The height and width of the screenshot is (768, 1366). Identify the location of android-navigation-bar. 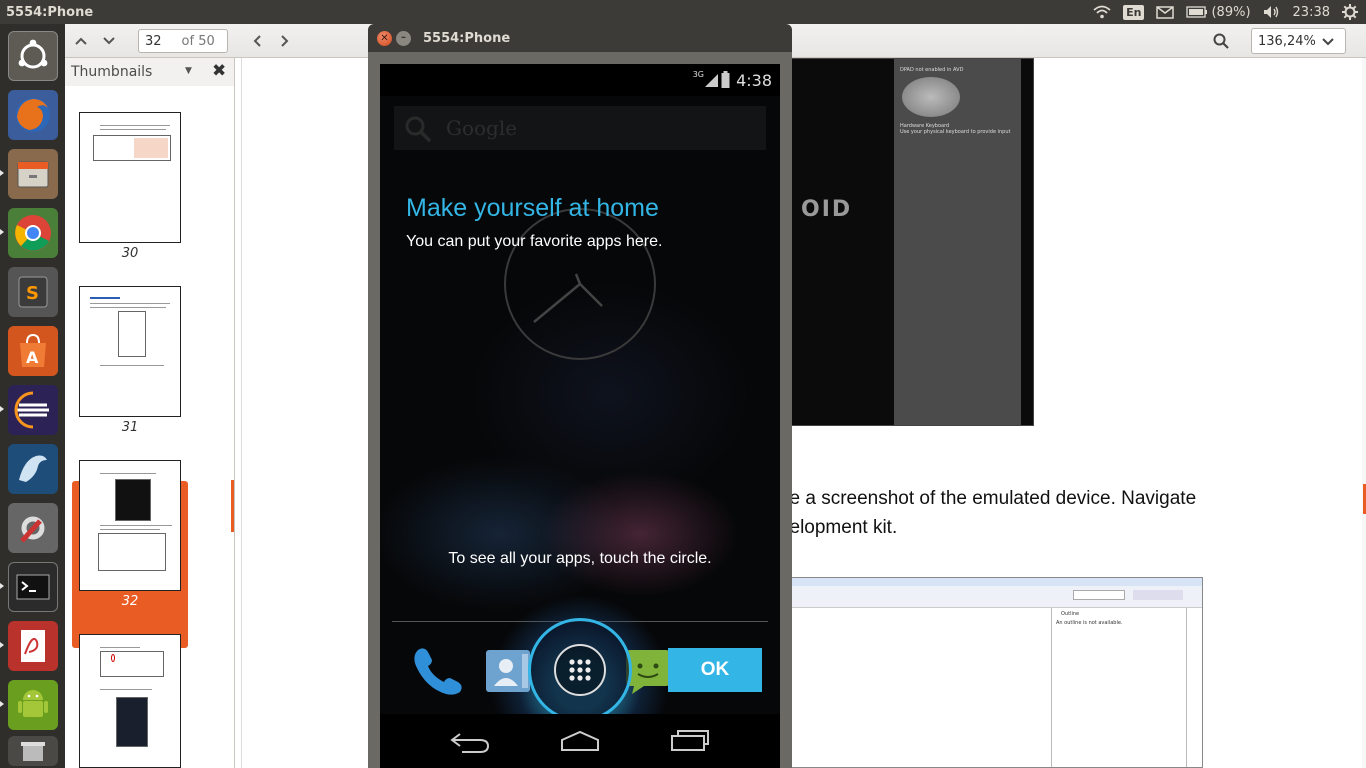
(580, 741).